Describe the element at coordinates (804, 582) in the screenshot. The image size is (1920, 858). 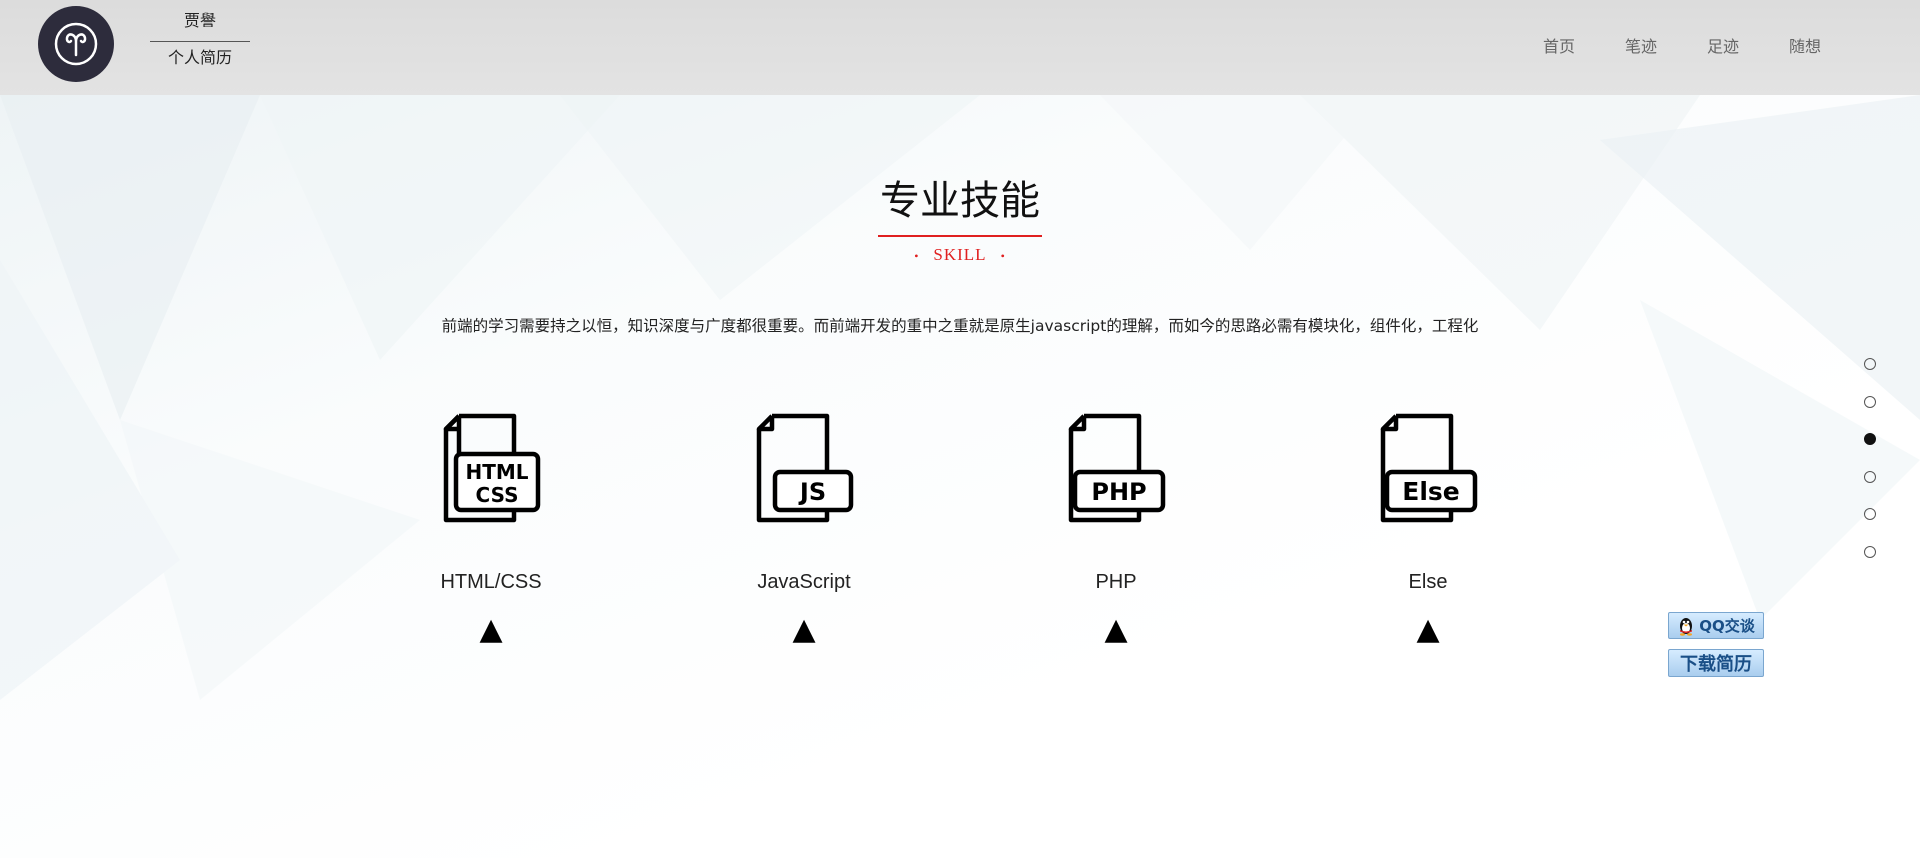
I see `skill-label: JavaScript` at that location.